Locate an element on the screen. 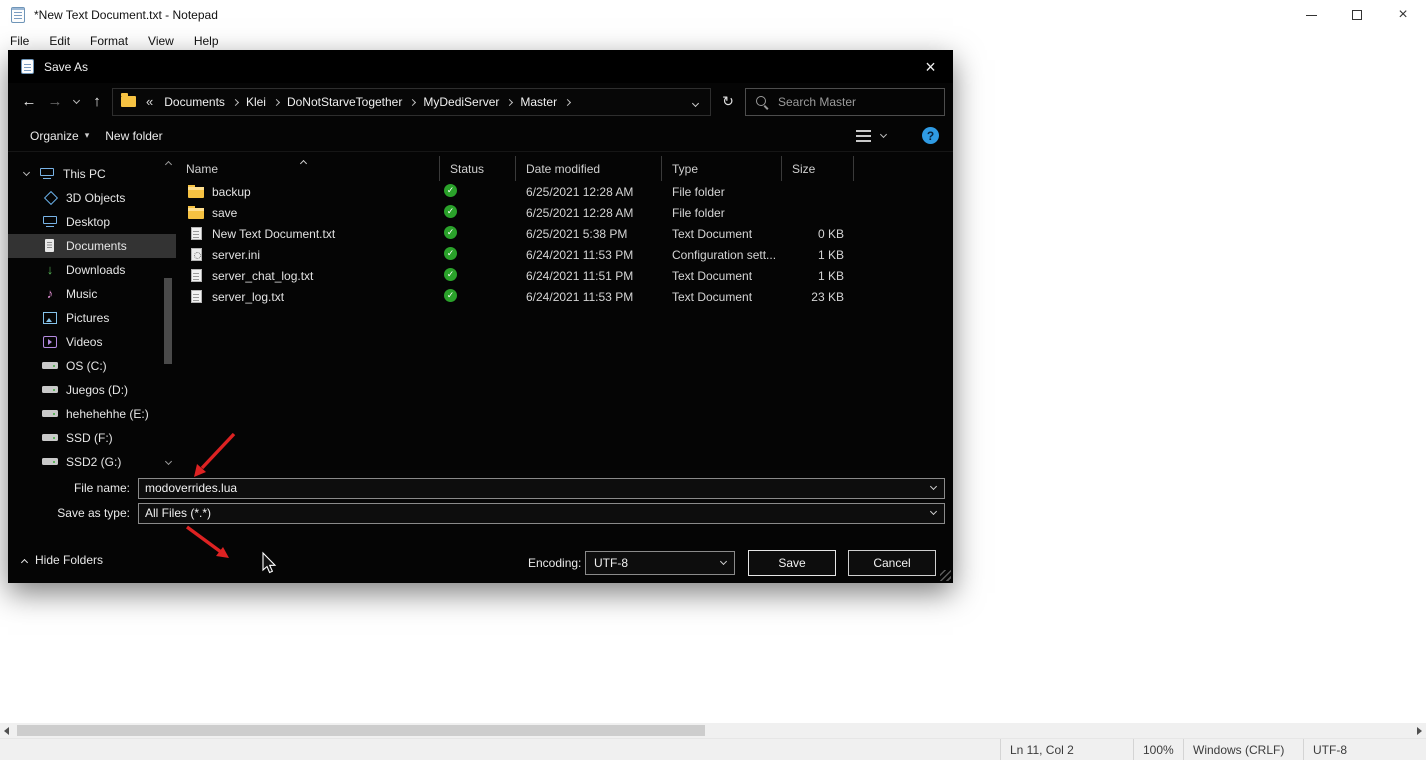 The image size is (1426, 760). column-header-date-modified: Date modified is located at coordinates (589, 168).